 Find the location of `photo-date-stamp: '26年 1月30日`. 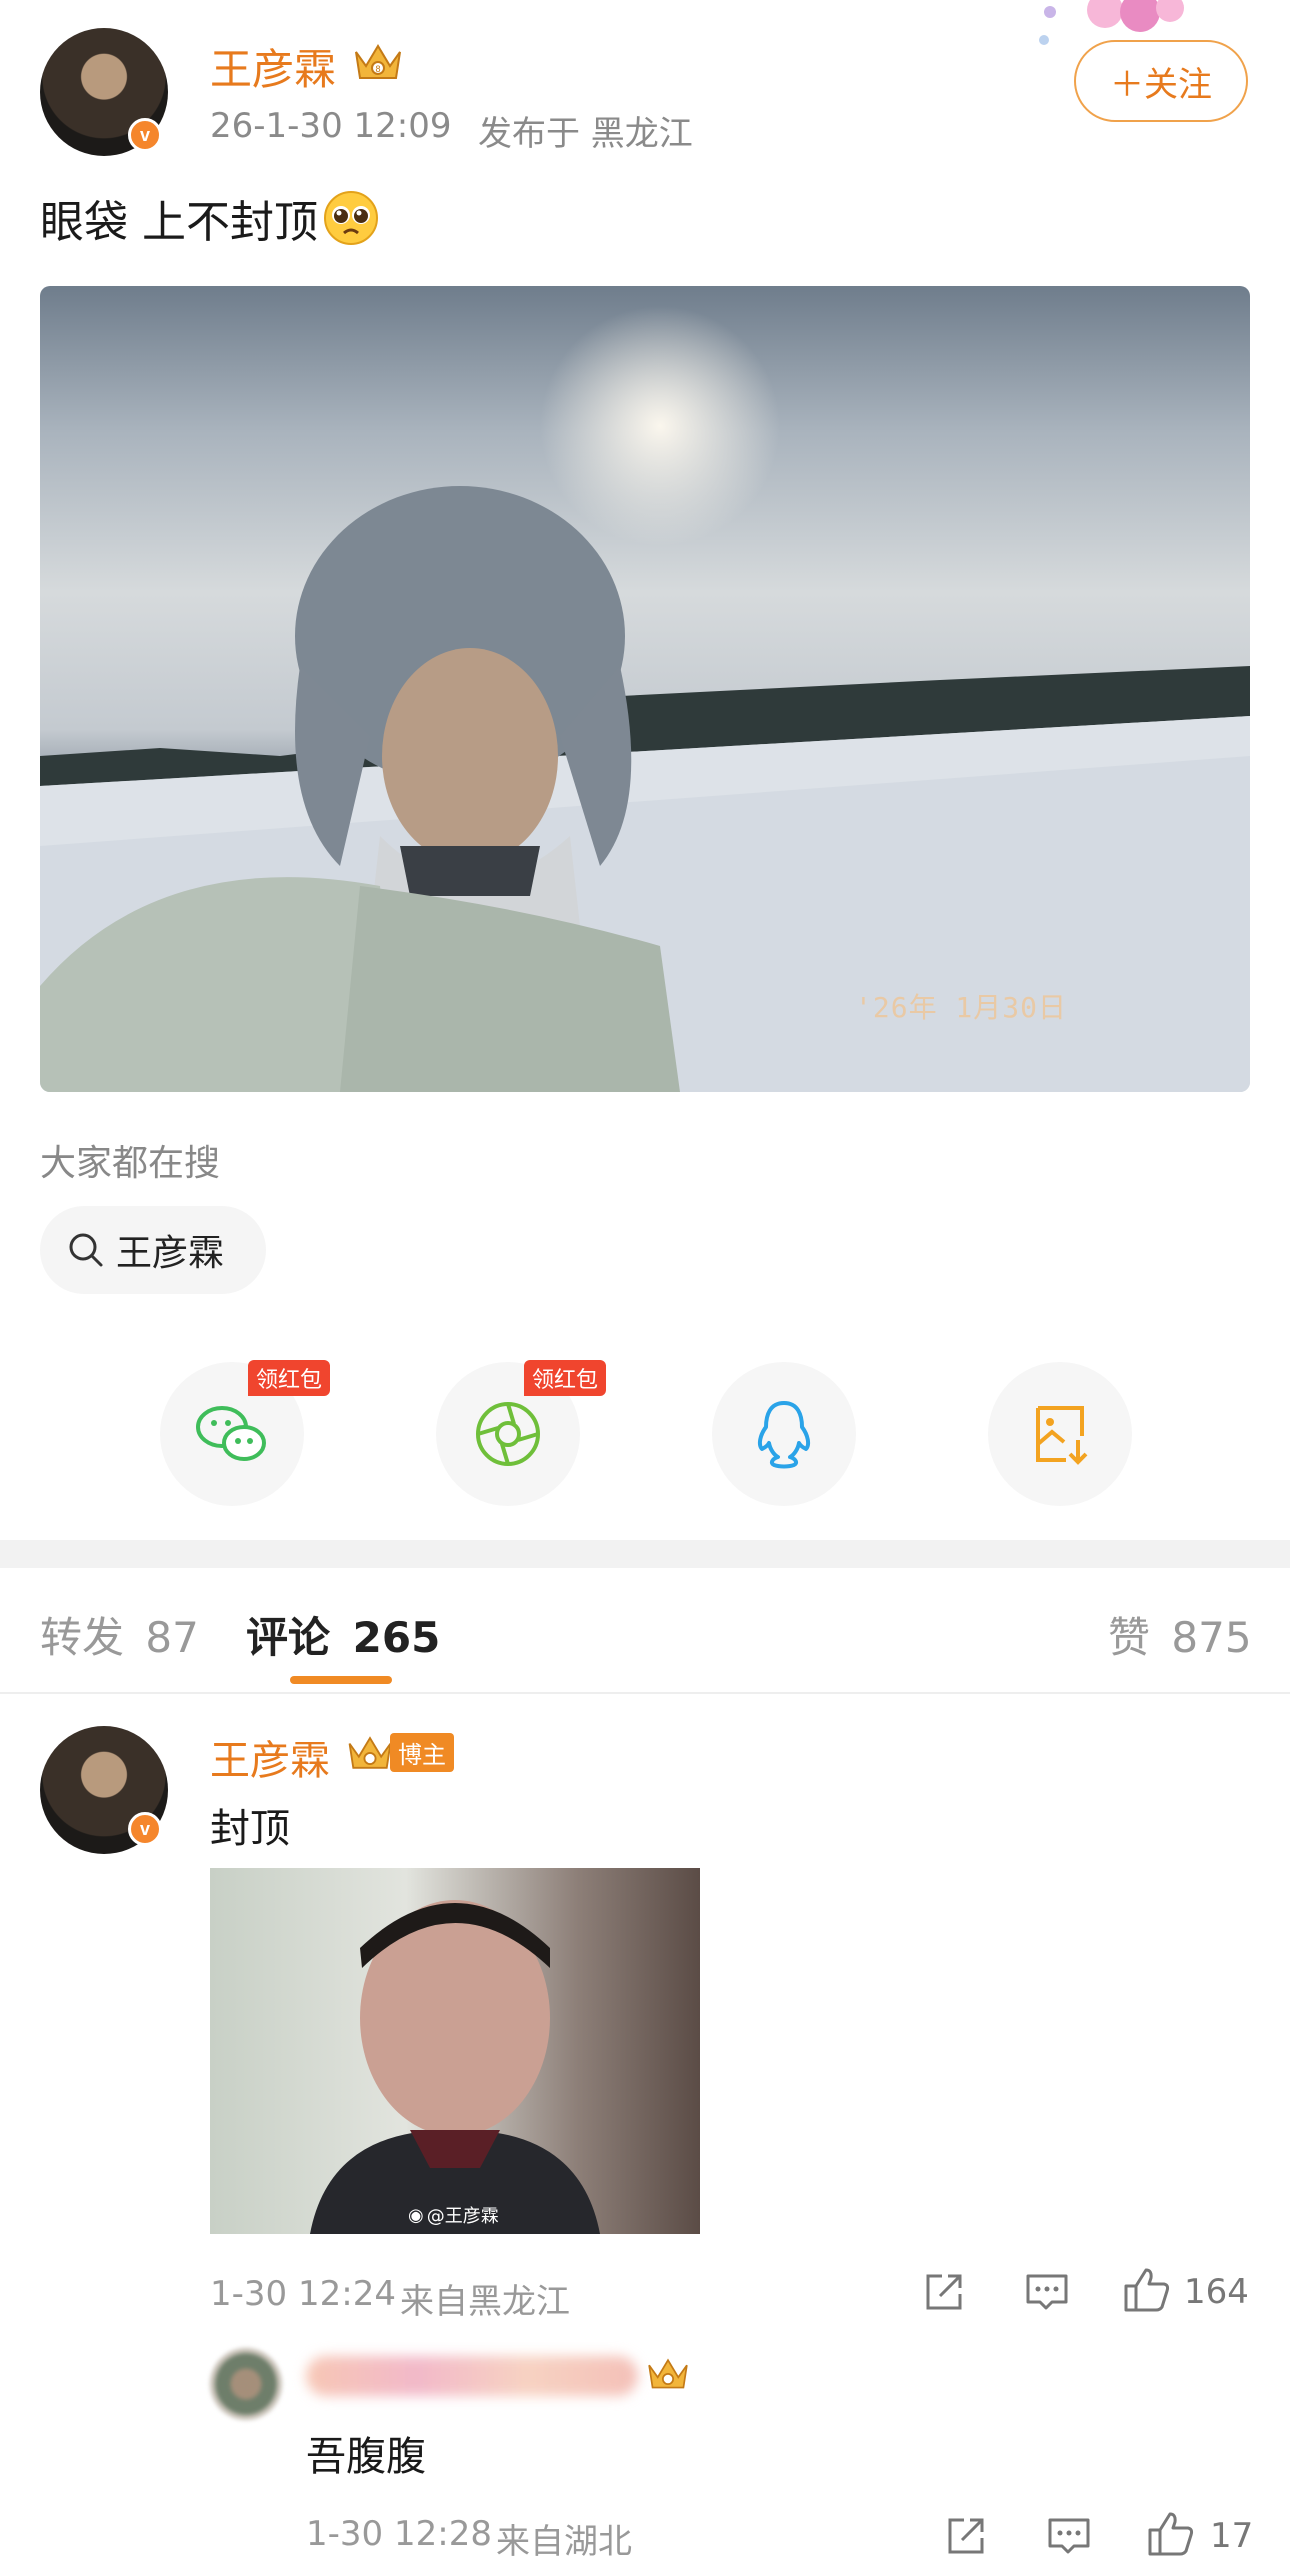

photo-date-stamp: '26年 1月30日 is located at coordinates (961, 1007).